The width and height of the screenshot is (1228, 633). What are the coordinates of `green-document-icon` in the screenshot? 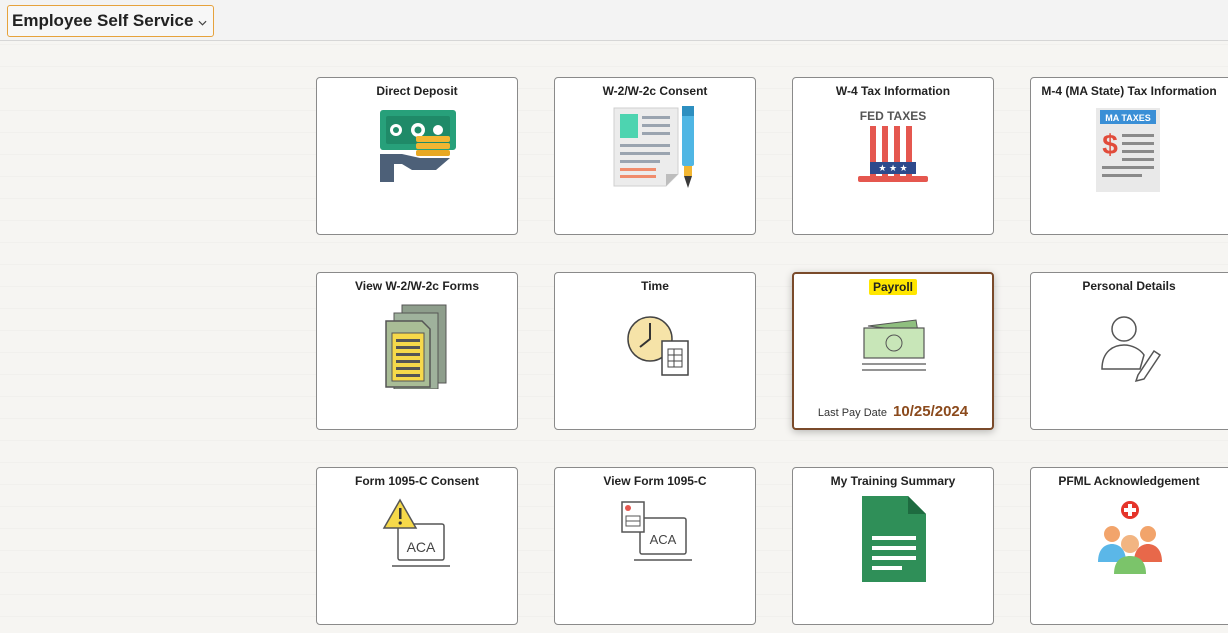 It's located at (894, 539).